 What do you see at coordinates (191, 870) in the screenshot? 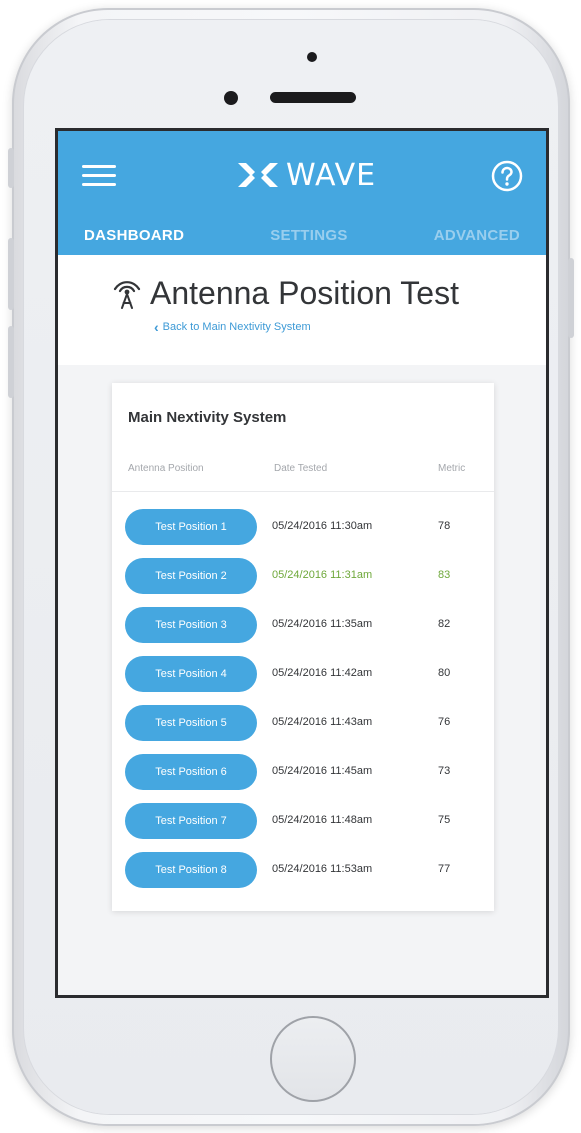
I see `test-position-8-button: Test Position 8` at bounding box center [191, 870].